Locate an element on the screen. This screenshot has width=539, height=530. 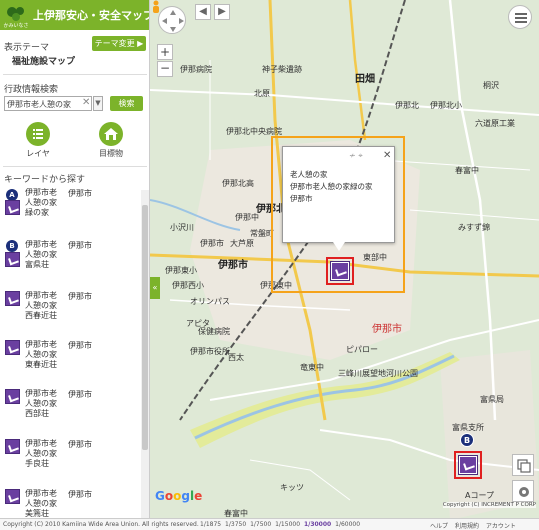
marker-b-icon: B is located at coordinates (467, 440).